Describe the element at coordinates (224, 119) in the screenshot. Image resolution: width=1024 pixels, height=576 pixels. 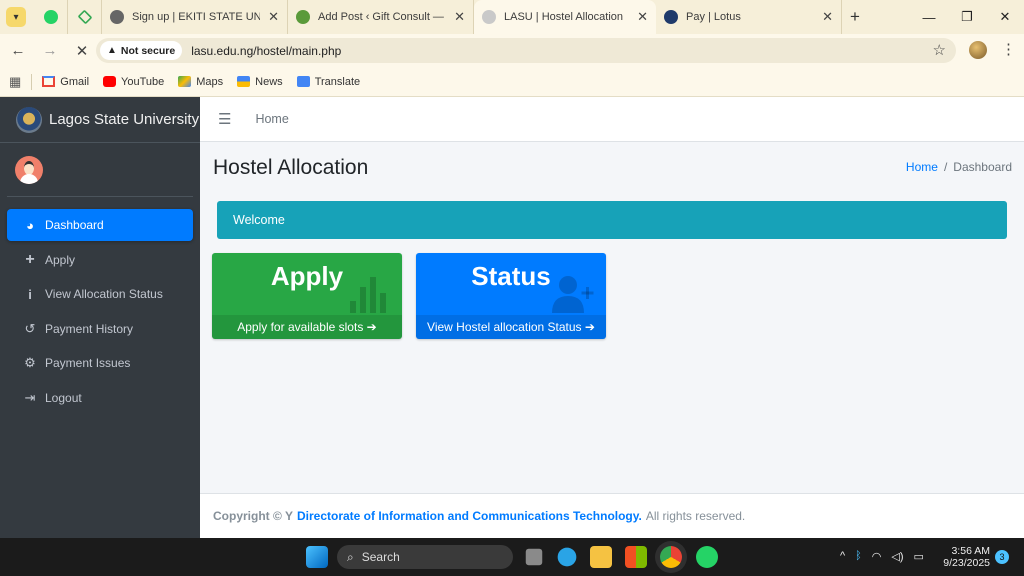
I see `hamburger-menu-icon: ☰` at that location.